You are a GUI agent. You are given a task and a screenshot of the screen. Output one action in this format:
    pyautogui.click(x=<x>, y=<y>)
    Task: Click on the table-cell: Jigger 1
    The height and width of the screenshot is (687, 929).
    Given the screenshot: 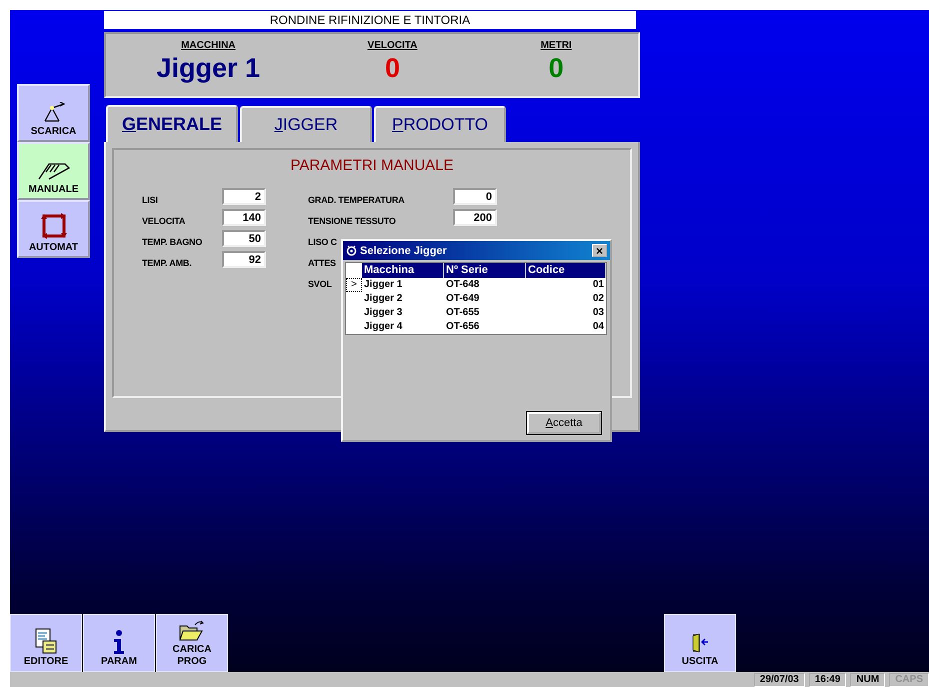 What is the action you would take?
    pyautogui.click(x=403, y=285)
    